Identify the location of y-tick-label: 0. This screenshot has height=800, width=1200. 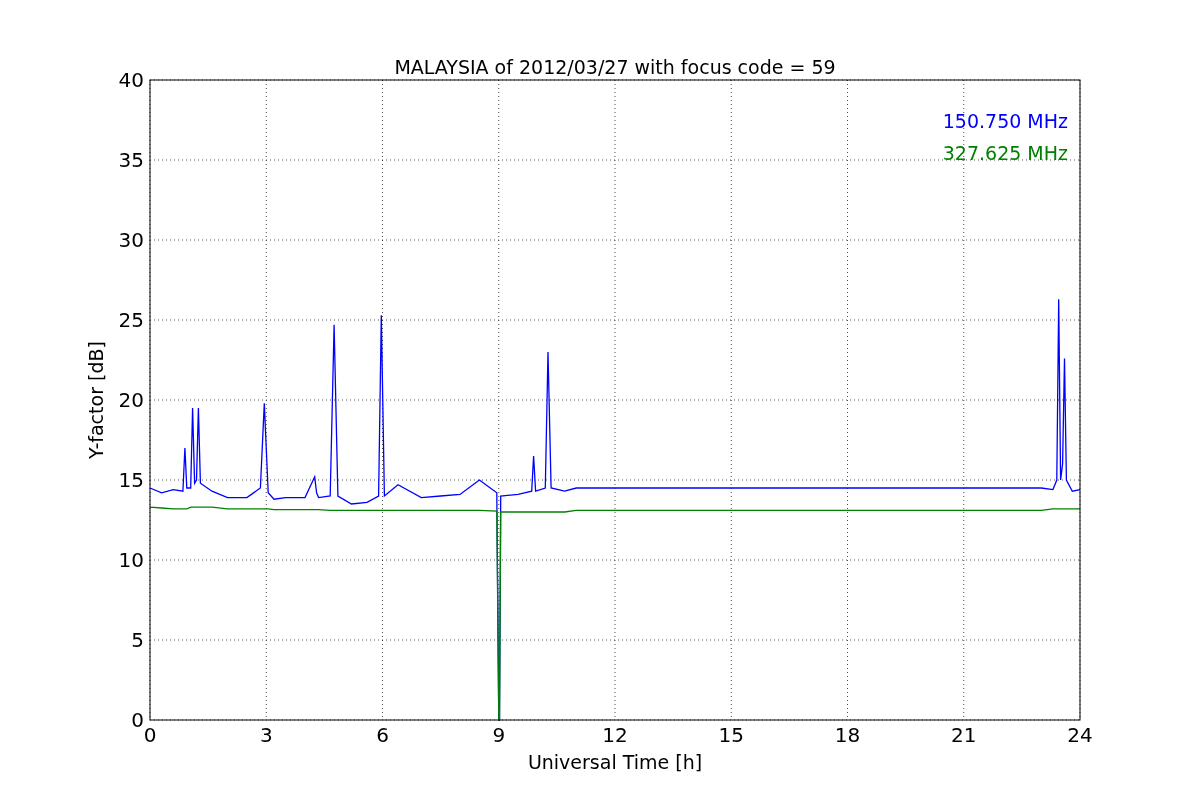
(137, 720).